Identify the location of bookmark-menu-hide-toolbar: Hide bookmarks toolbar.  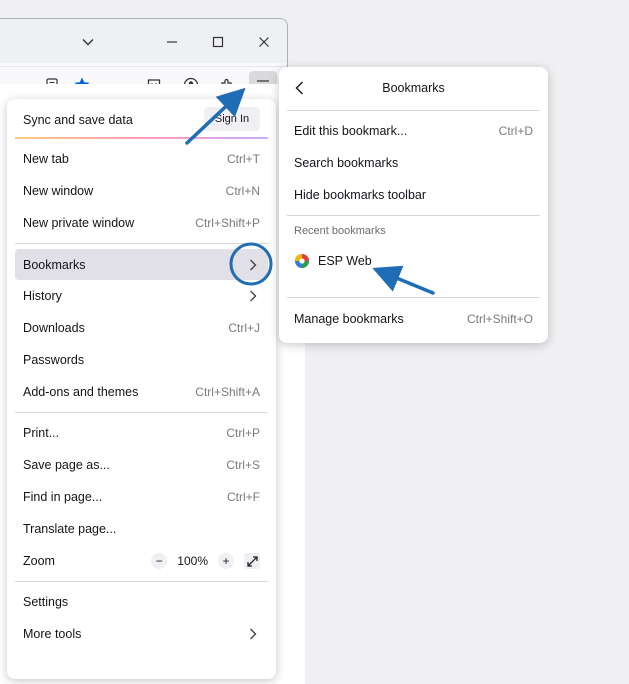
(413, 195).